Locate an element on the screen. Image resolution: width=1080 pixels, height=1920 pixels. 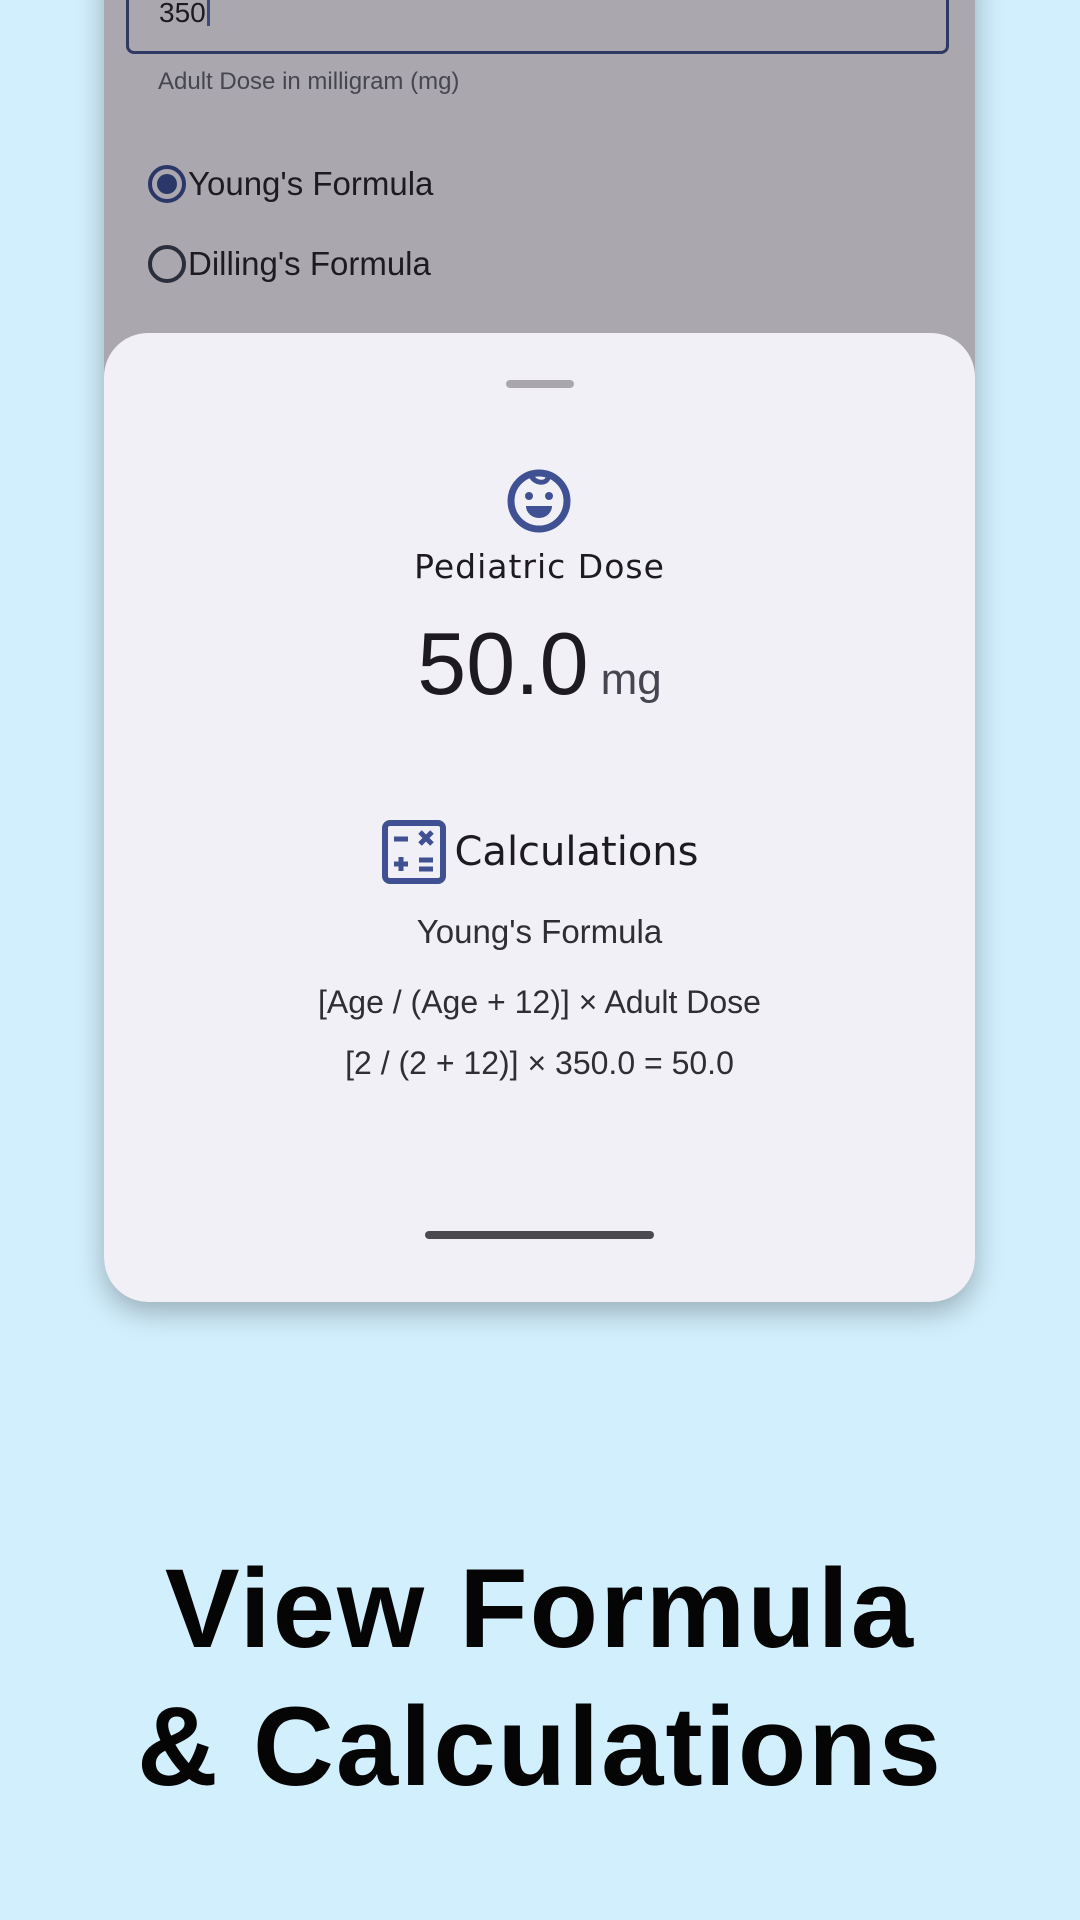
calculations-title: Calculations is located at coordinates (576, 852).